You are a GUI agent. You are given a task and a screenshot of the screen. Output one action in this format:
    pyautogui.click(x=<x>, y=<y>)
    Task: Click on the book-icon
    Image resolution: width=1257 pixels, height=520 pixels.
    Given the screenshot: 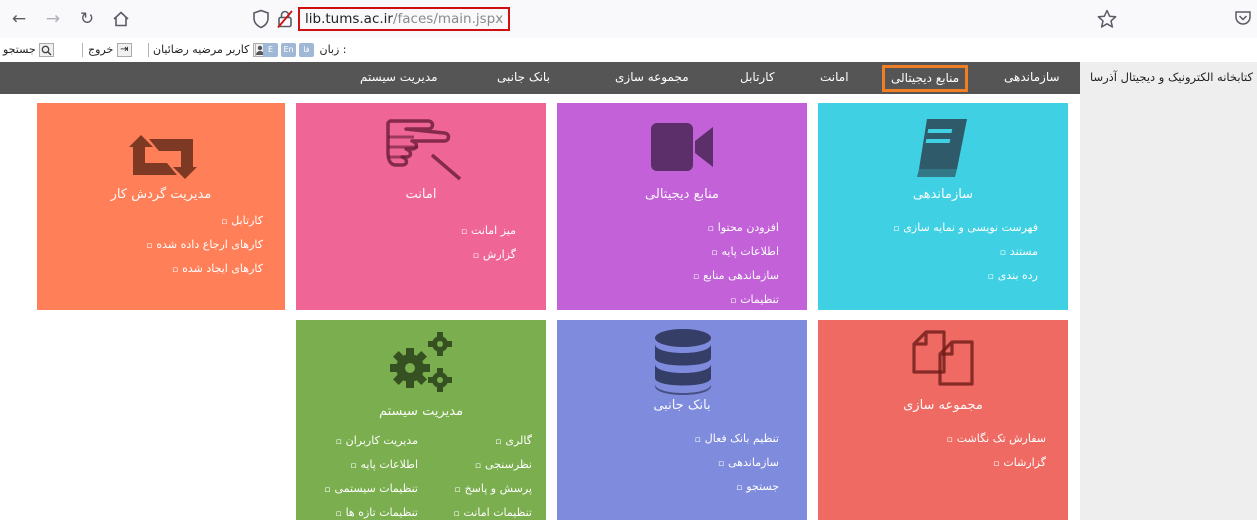 What is the action you would take?
    pyautogui.click(x=942, y=148)
    